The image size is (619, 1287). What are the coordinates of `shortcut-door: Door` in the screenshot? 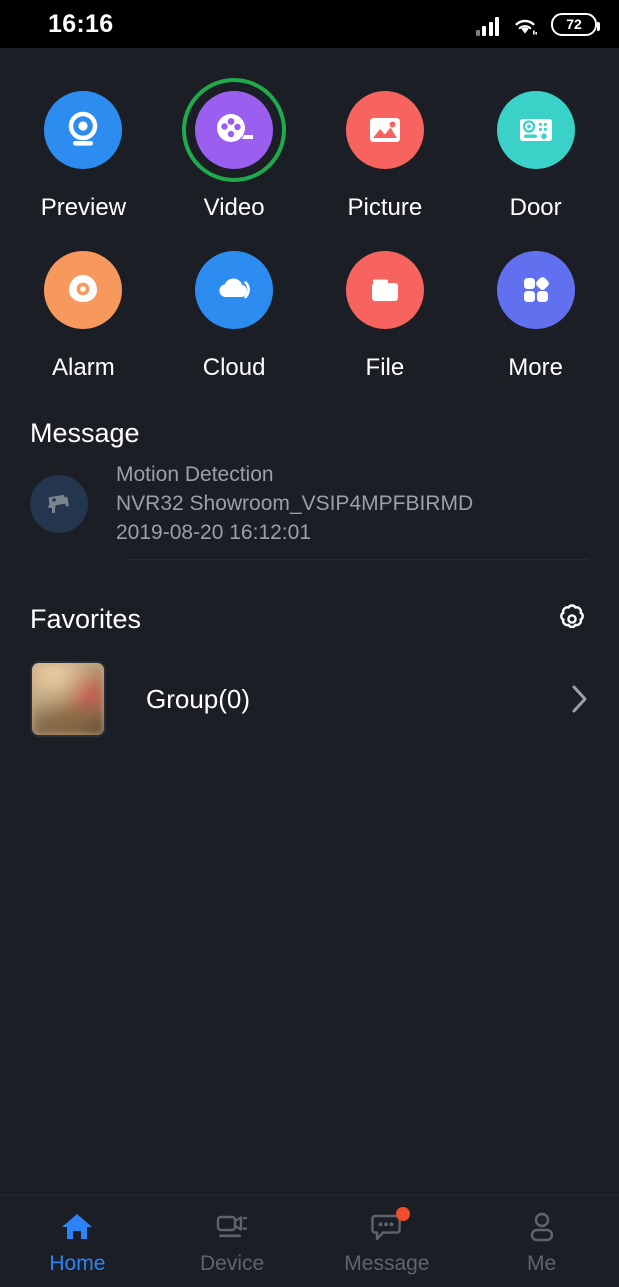 It's located at (535, 150).